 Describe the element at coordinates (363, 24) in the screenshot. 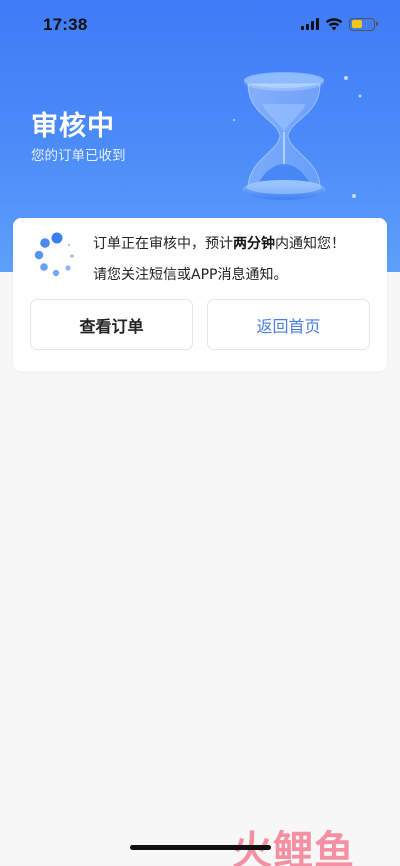

I see `battery-icon` at that location.